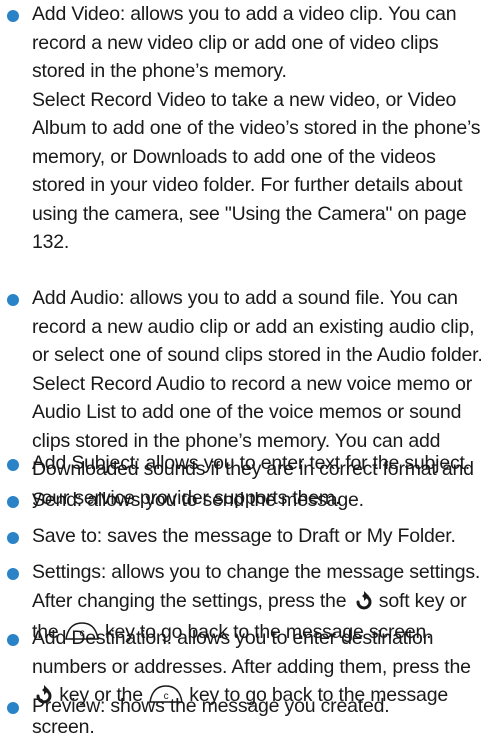  I want to click on back-arrow-soft-key-icon, so click(363, 604).